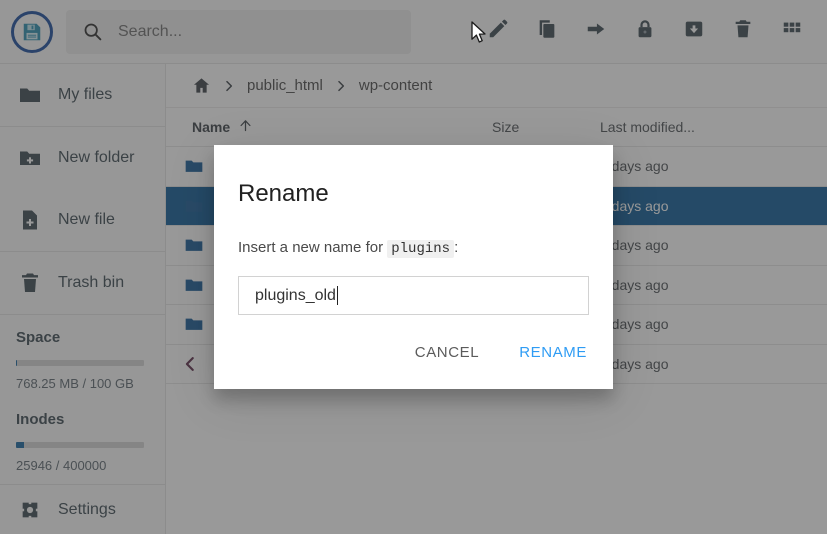  What do you see at coordinates (413, 295) in the screenshot?
I see `rename-input: plugins_old` at bounding box center [413, 295].